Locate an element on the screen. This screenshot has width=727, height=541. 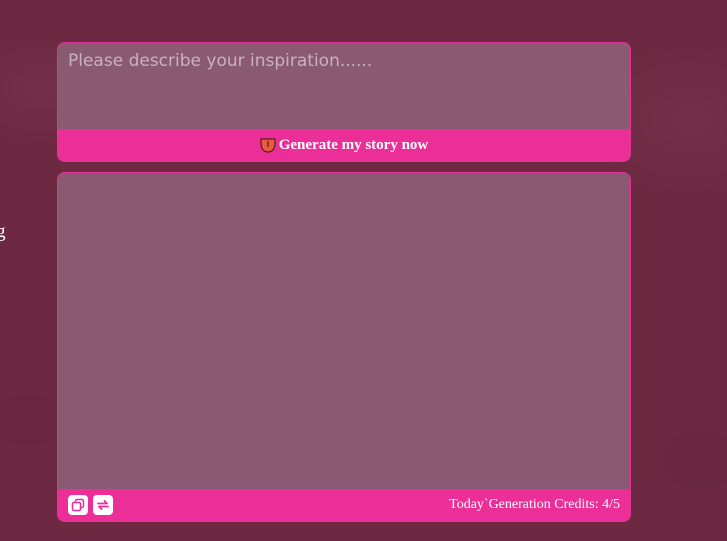
copy-icon is located at coordinates (78, 505).